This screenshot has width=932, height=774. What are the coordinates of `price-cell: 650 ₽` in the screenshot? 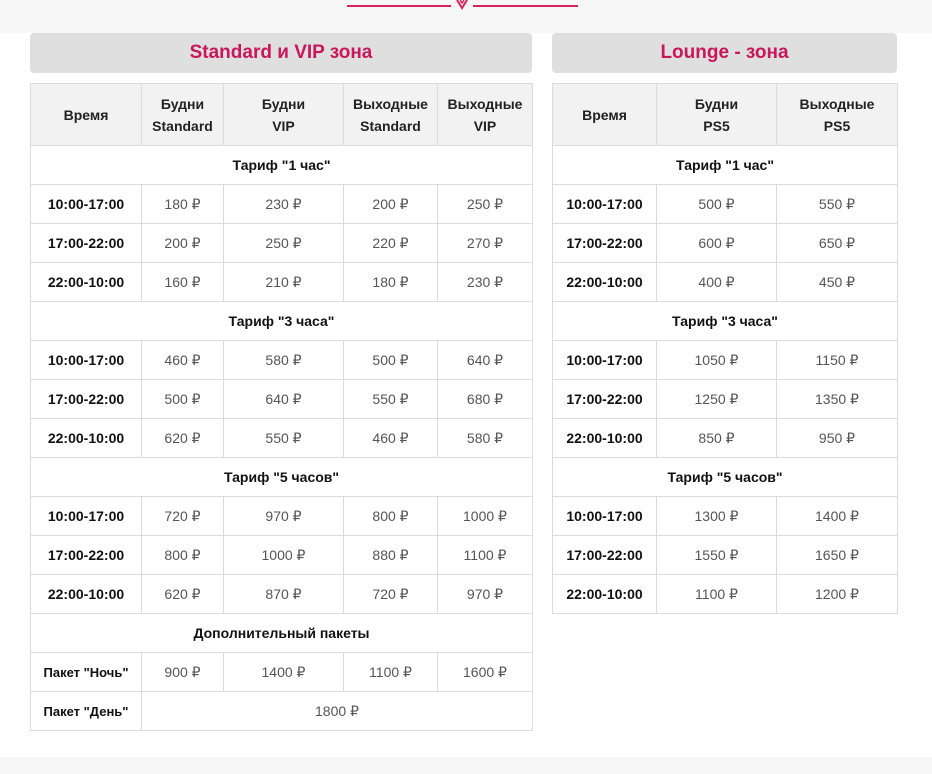 It's located at (837, 243).